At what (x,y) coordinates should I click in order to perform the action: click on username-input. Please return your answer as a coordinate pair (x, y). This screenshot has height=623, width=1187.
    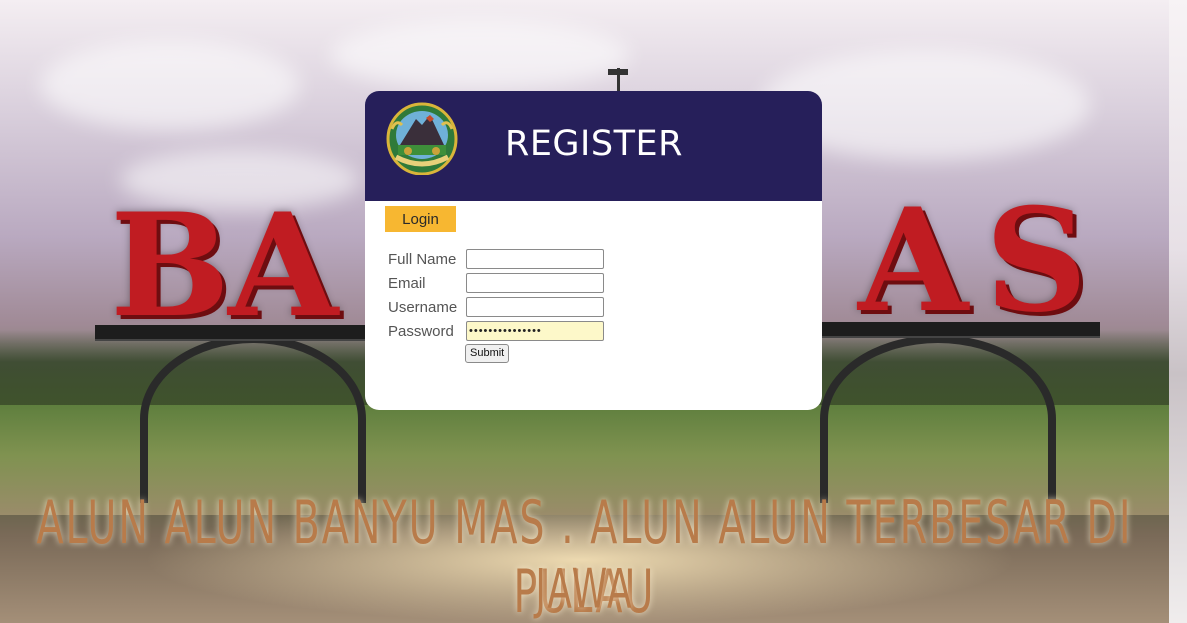
    Looking at the image, I should click on (535, 307).